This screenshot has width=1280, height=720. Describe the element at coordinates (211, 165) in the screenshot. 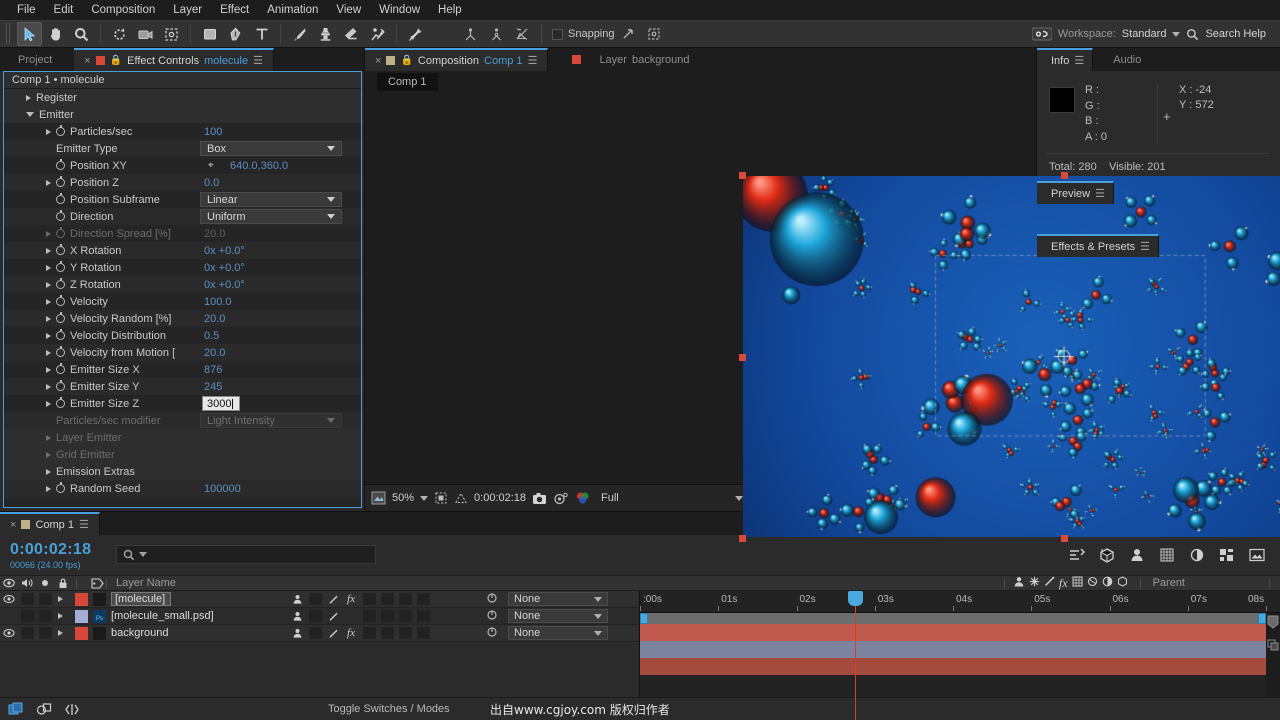

I see `crosshair-picker-icon: ⌖` at that location.